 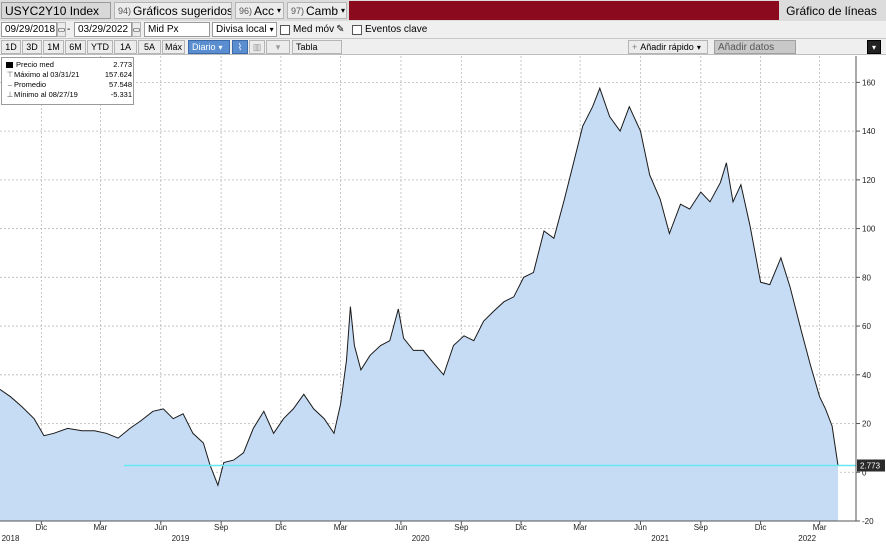 What do you see at coordinates (46, 94) in the screenshot?
I see `legend-min-label: Mínimo al 08/27/19` at bounding box center [46, 94].